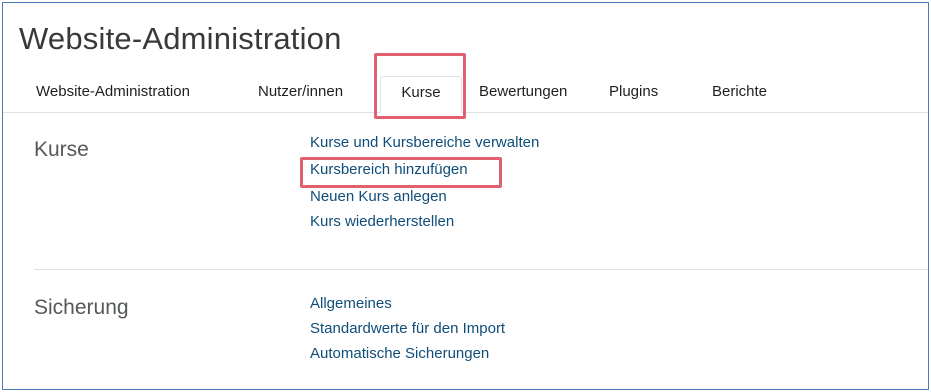 The image size is (931, 392). I want to click on tab-users: Nutzer/innen, so click(300, 94).